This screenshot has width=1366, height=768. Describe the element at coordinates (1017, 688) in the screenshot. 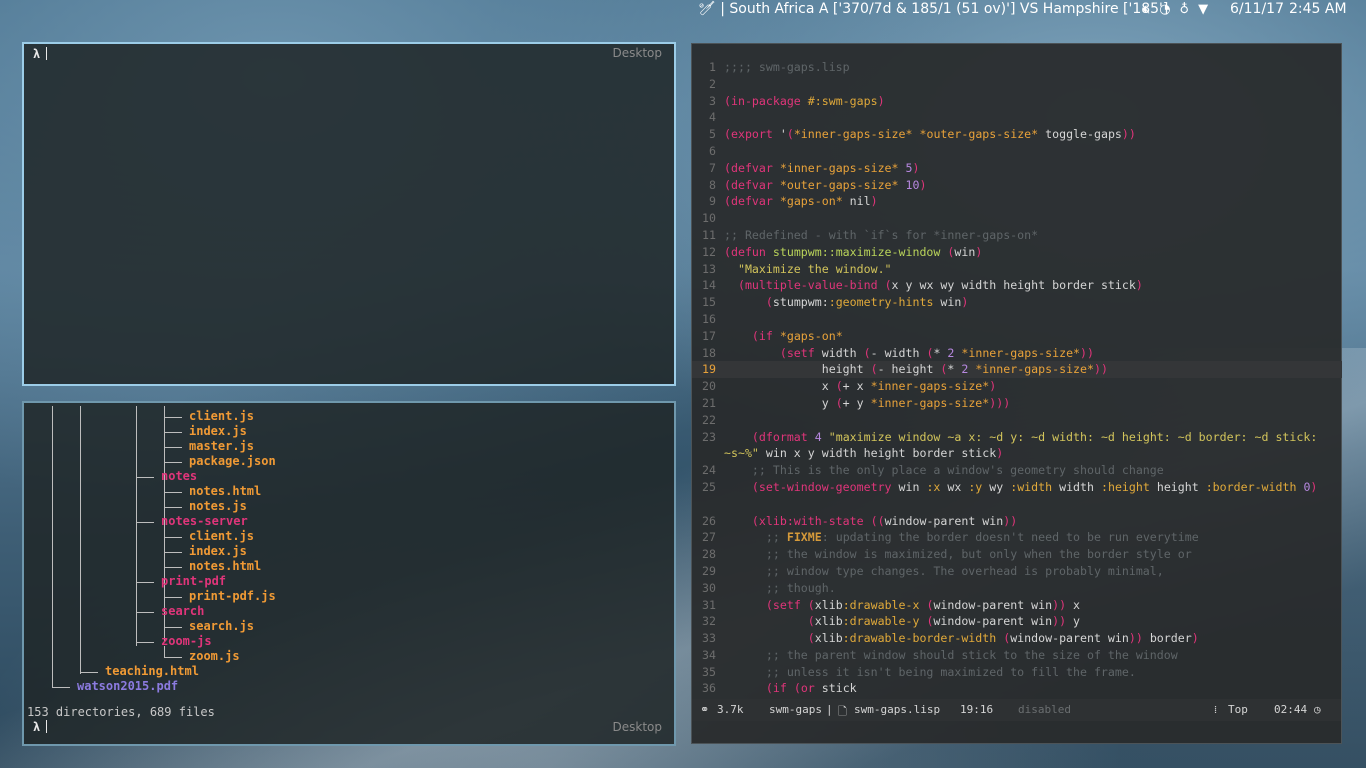

I see `code-line: 36 (if (or stick` at that location.